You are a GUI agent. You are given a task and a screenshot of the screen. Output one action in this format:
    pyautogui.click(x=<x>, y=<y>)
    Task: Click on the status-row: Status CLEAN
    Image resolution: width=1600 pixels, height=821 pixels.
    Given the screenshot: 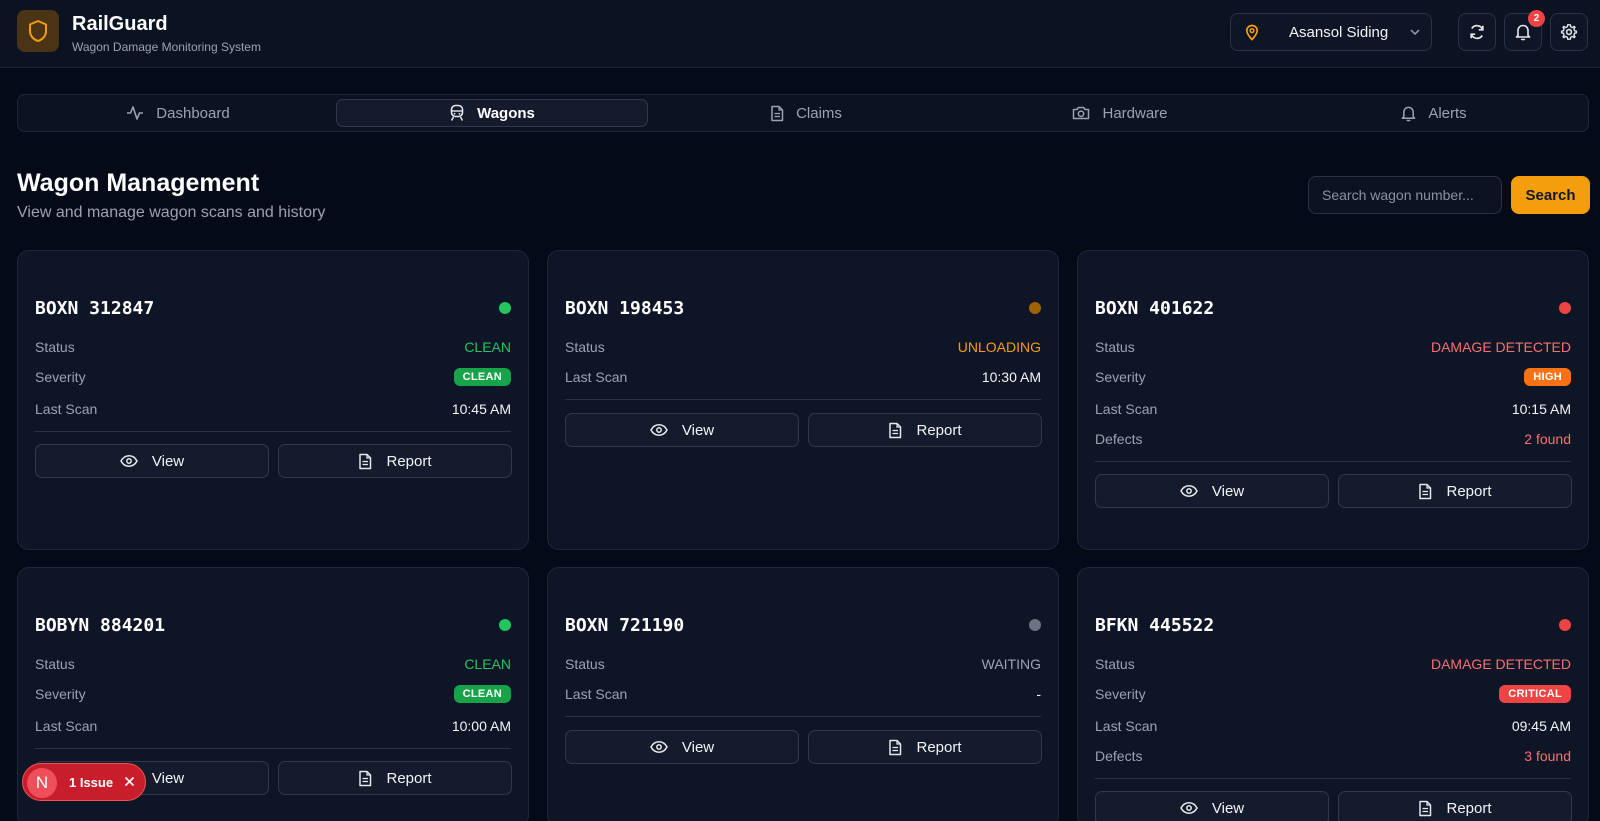 What is the action you would take?
    pyautogui.click(x=273, y=664)
    